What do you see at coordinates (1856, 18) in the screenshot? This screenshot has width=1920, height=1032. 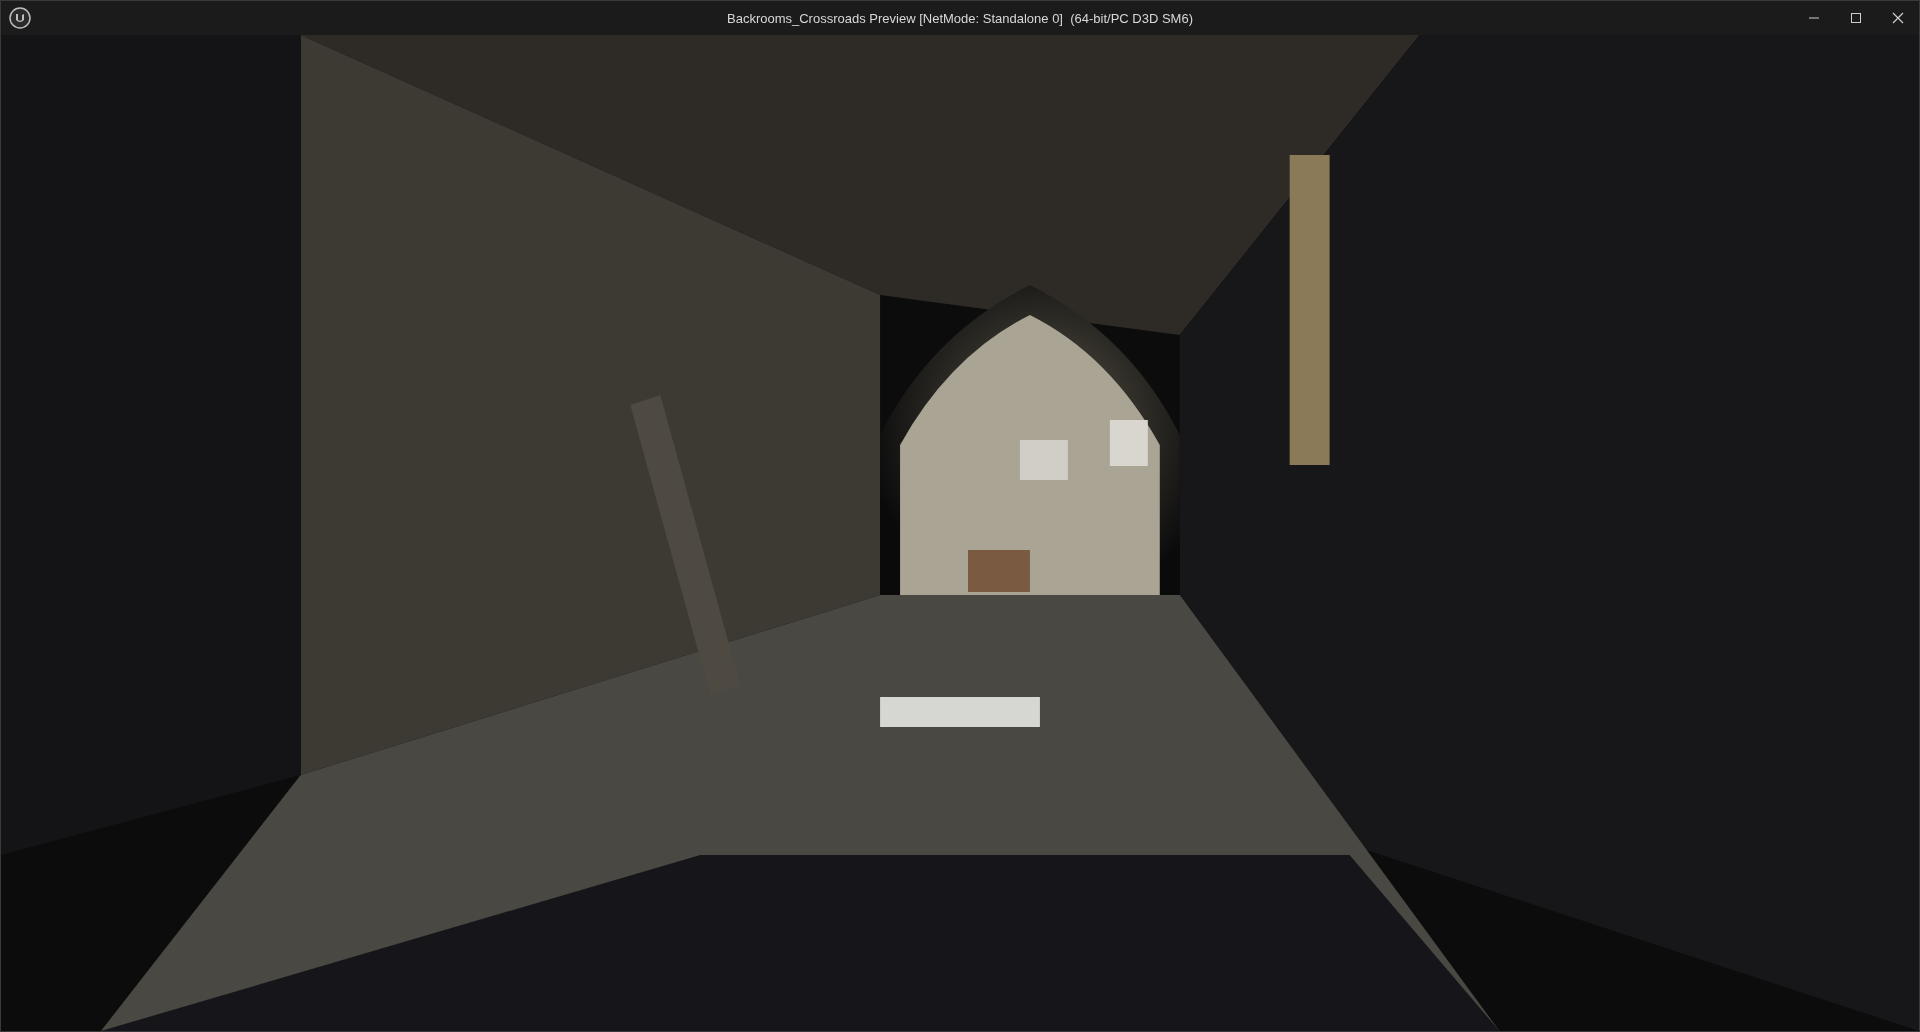 I see `maximize-icon` at bounding box center [1856, 18].